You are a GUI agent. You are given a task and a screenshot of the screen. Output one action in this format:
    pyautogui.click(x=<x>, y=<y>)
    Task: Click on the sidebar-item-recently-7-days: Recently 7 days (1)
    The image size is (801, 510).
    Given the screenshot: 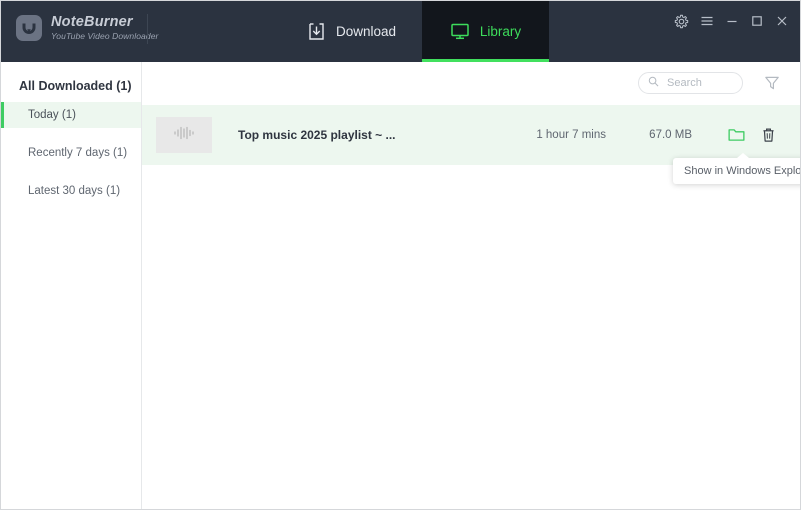 What is the action you would take?
    pyautogui.click(x=71, y=153)
    